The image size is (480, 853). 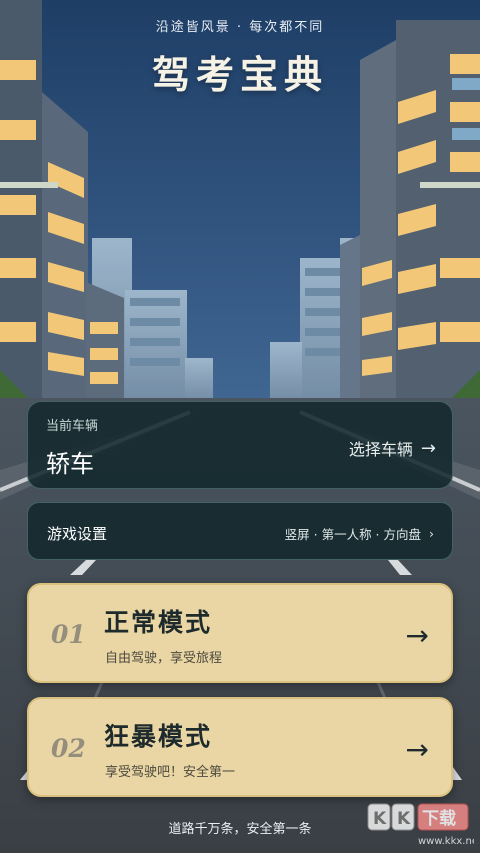 What do you see at coordinates (380, 449) in the screenshot?
I see `select-vehicle-label: 选择车辆` at bounding box center [380, 449].